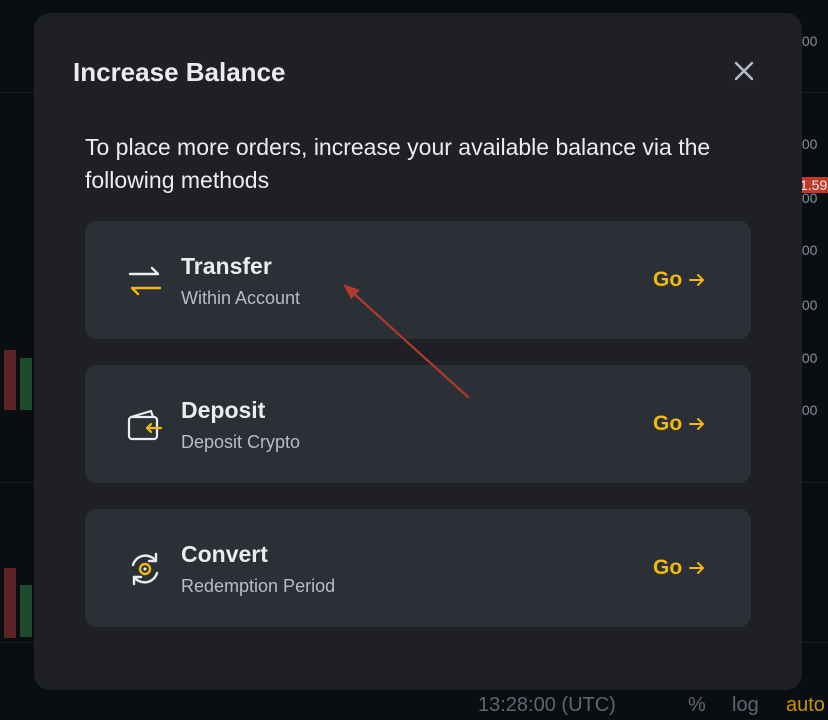 The height and width of the screenshot is (720, 828). What do you see at coordinates (418, 280) in the screenshot?
I see `transfer-option: Transfer Within Account Go` at bounding box center [418, 280].